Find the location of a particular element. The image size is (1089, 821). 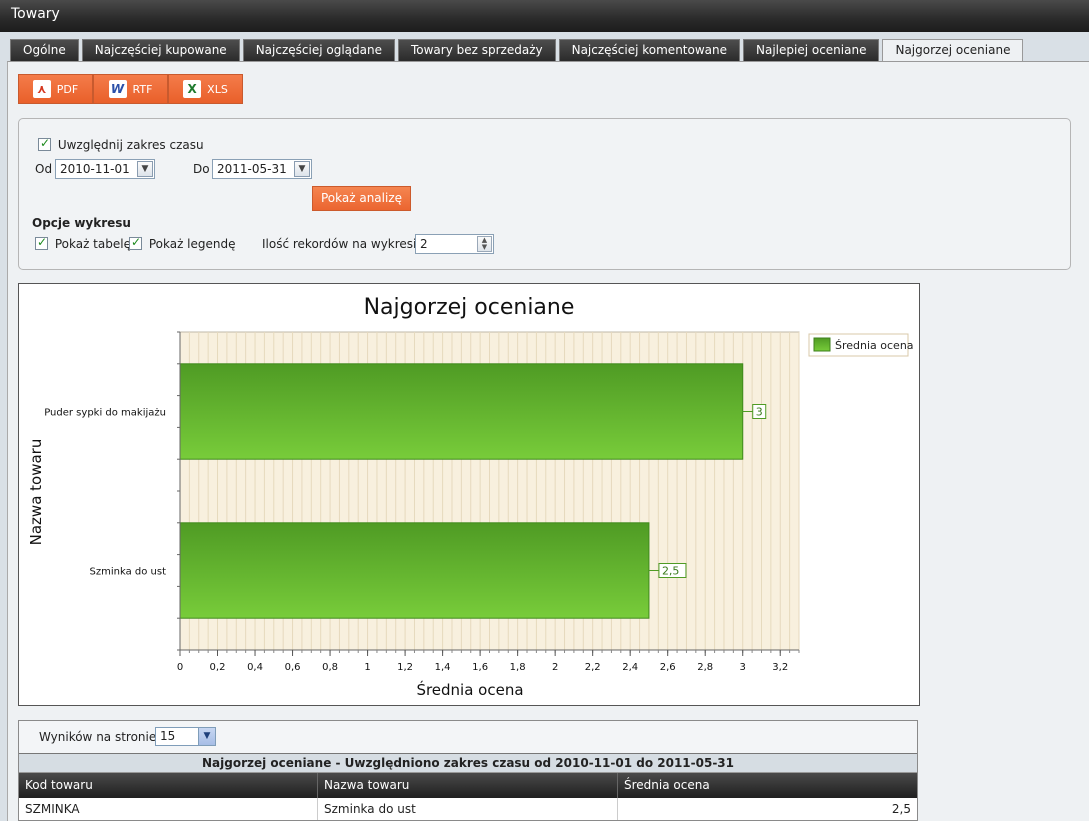

legend: Średnia ocena is located at coordinates (861, 345).